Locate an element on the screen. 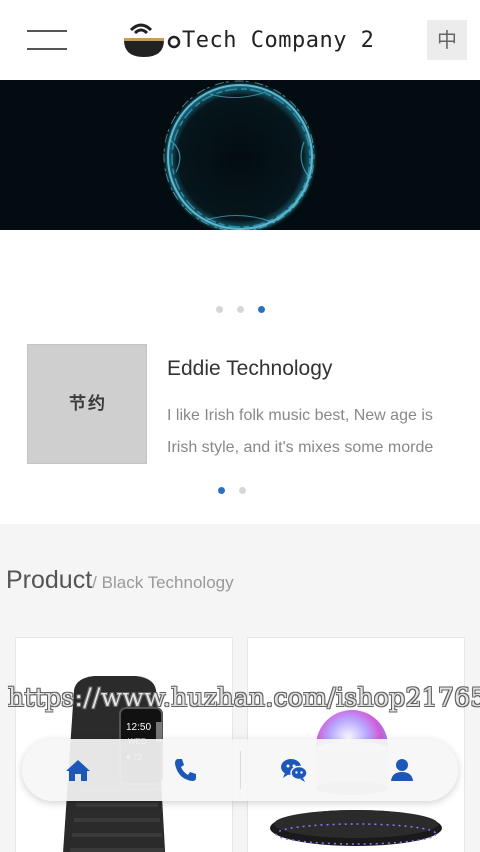  user-icon is located at coordinates (402, 770).